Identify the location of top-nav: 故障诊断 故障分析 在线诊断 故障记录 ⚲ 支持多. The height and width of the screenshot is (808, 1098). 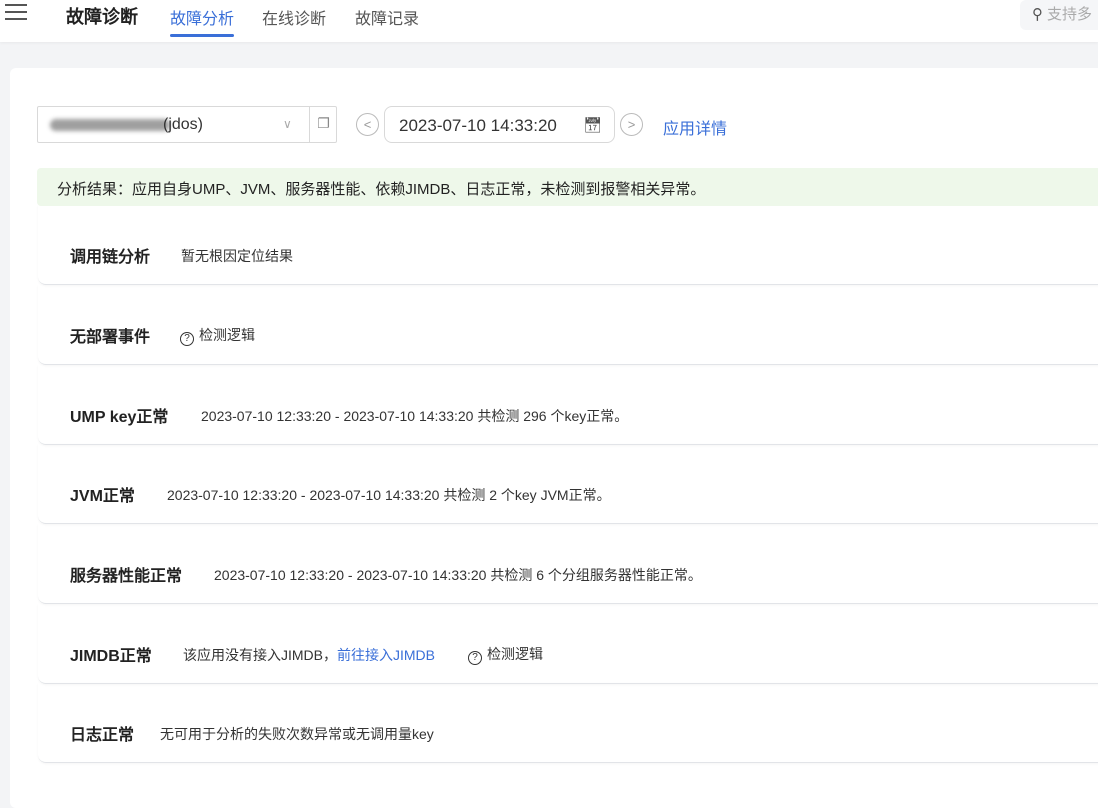
(549, 21).